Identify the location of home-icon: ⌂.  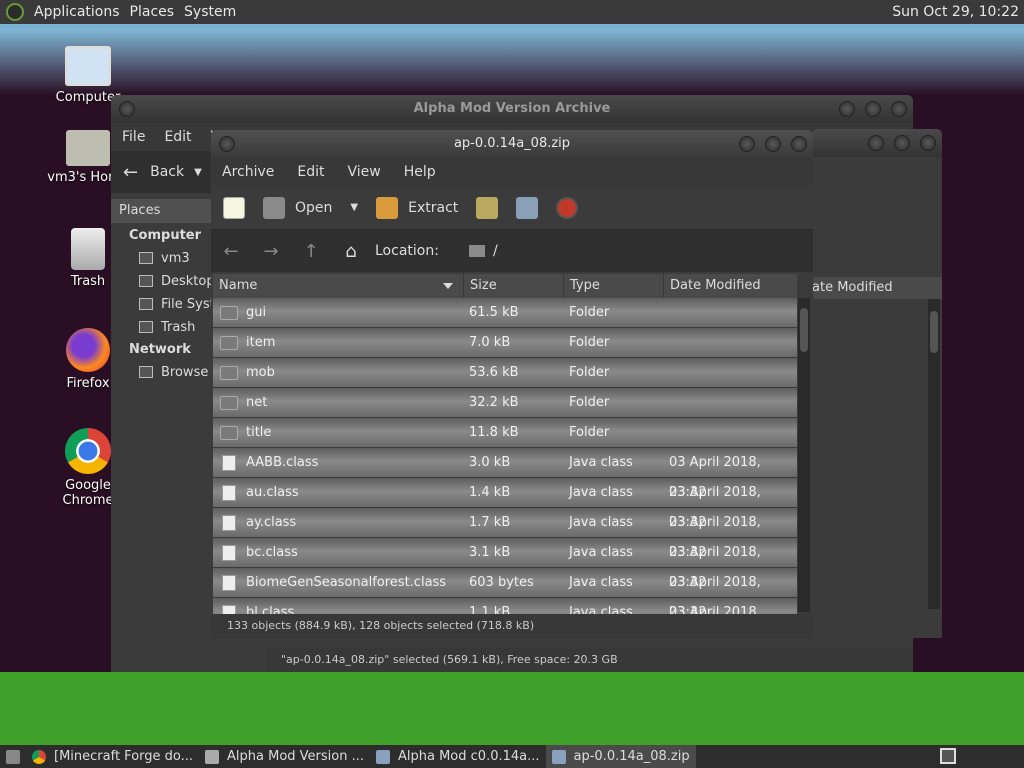
(351, 251).